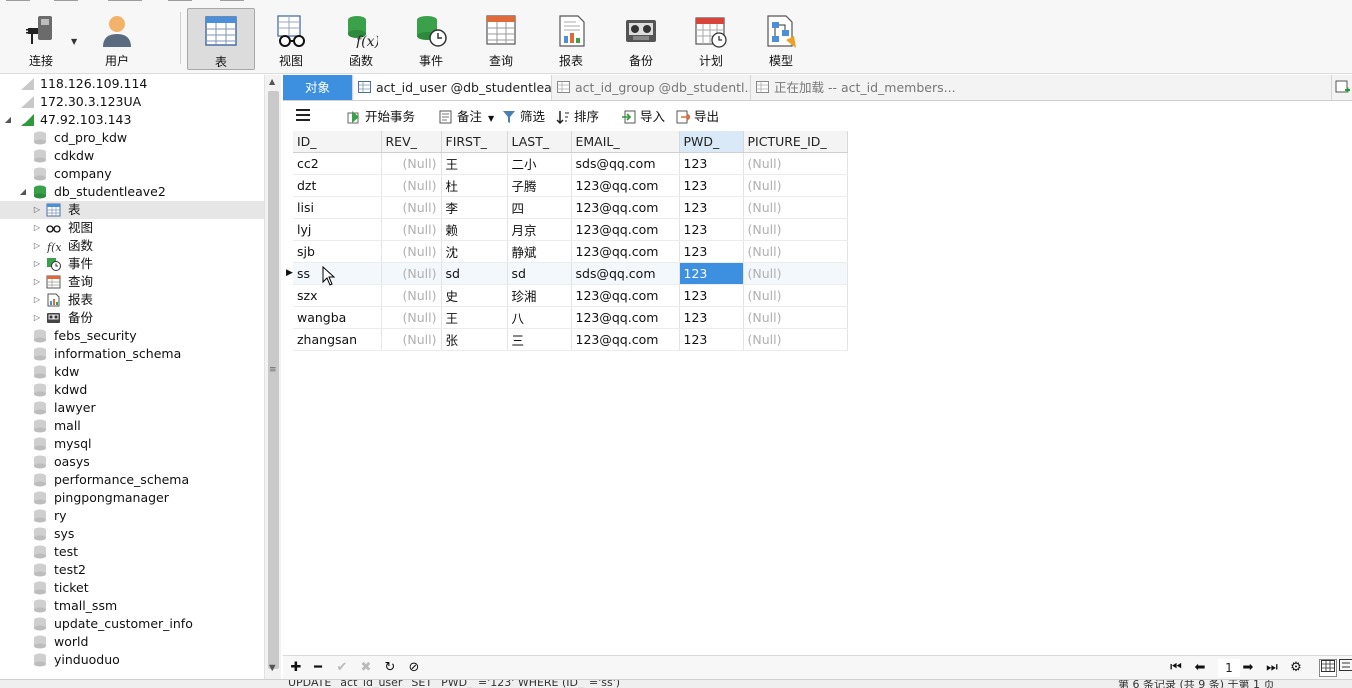  I want to click on table-cell: 珍湘, so click(539, 295).